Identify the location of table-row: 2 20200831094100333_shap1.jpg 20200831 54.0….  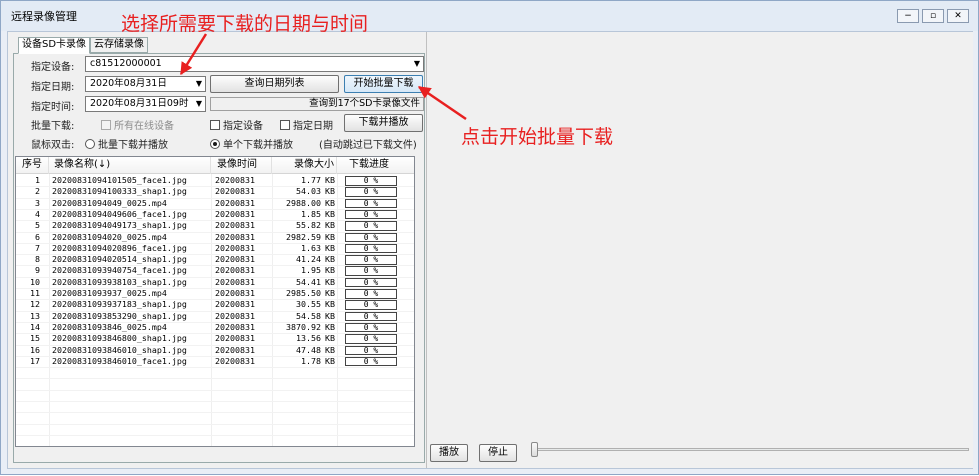
(215, 191).